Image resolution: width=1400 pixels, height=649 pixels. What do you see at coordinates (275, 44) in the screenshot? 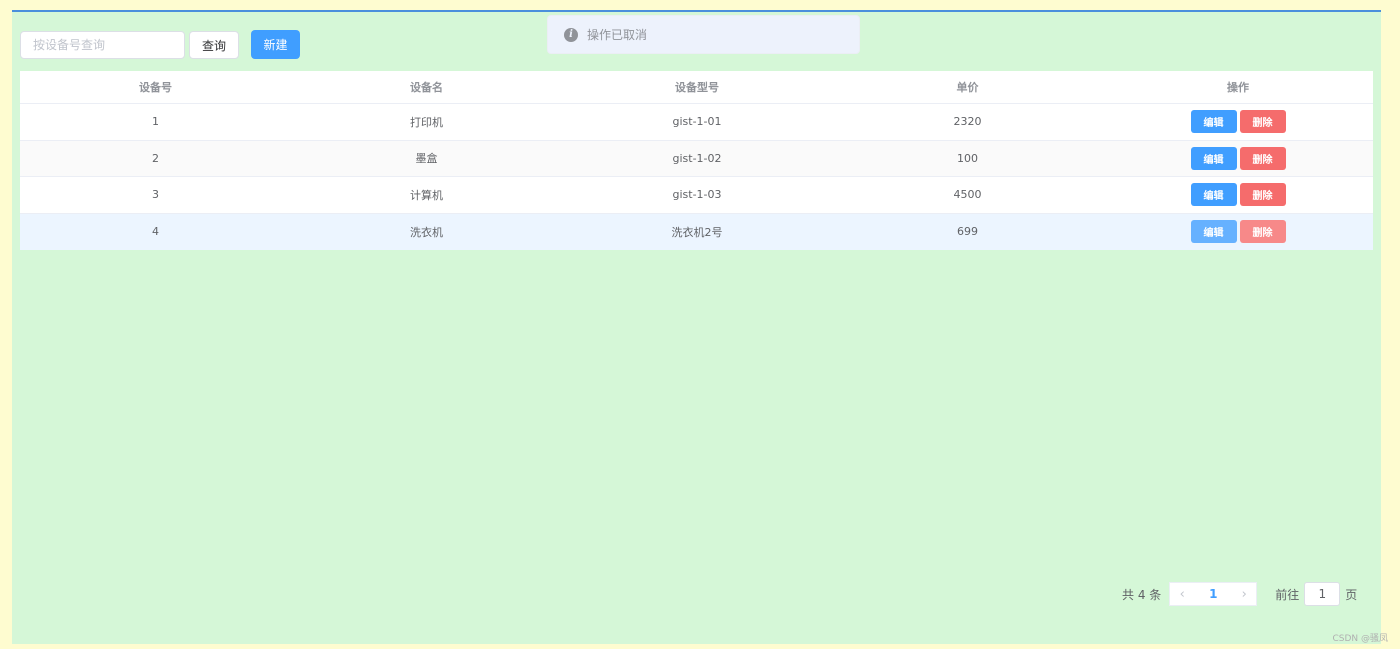
I see `new-button: 新建` at bounding box center [275, 44].